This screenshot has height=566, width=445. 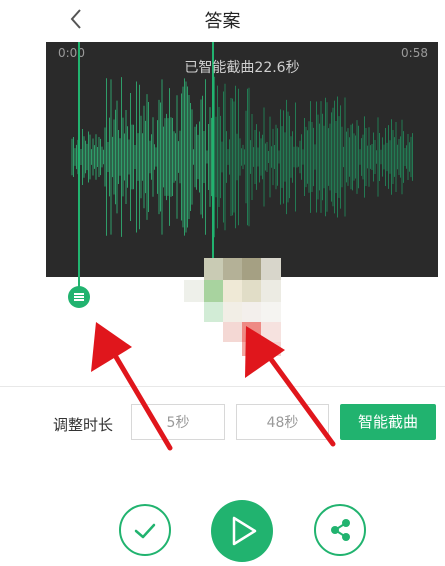 I want to click on smart-cut-button: 智能截曲, so click(x=388, y=422).